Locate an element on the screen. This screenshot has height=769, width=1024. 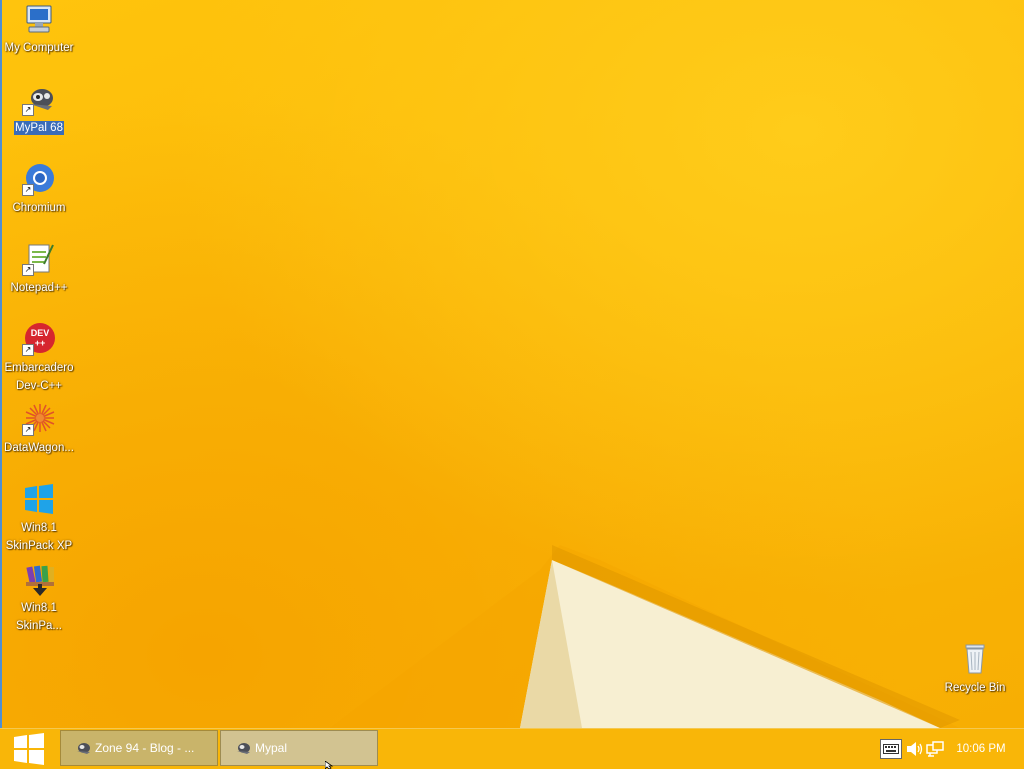
devcpp-icon: DEV ++ ↗ is located at coordinates (39, 339).